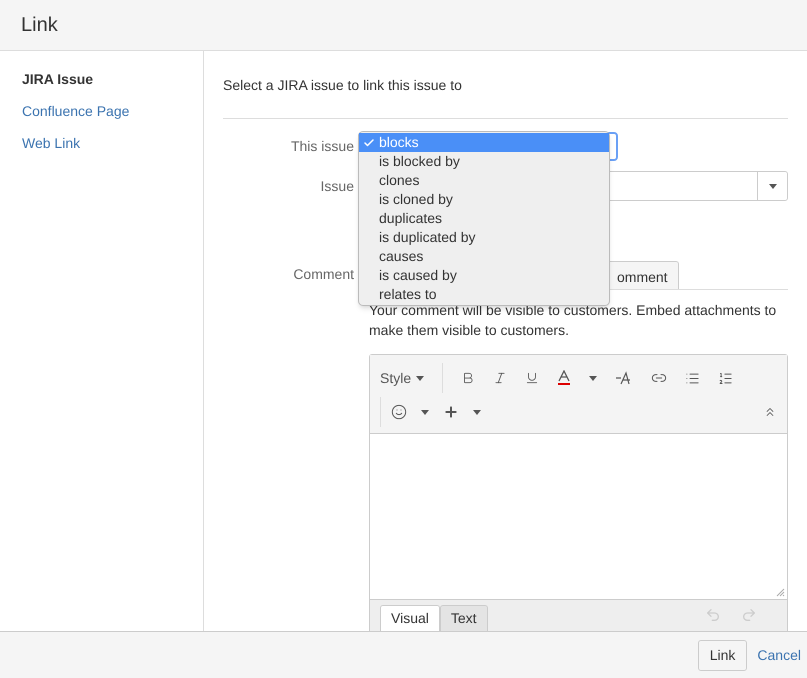 The height and width of the screenshot is (678, 807). Describe the element at coordinates (532, 378) in the screenshot. I see `underline-icon` at that location.